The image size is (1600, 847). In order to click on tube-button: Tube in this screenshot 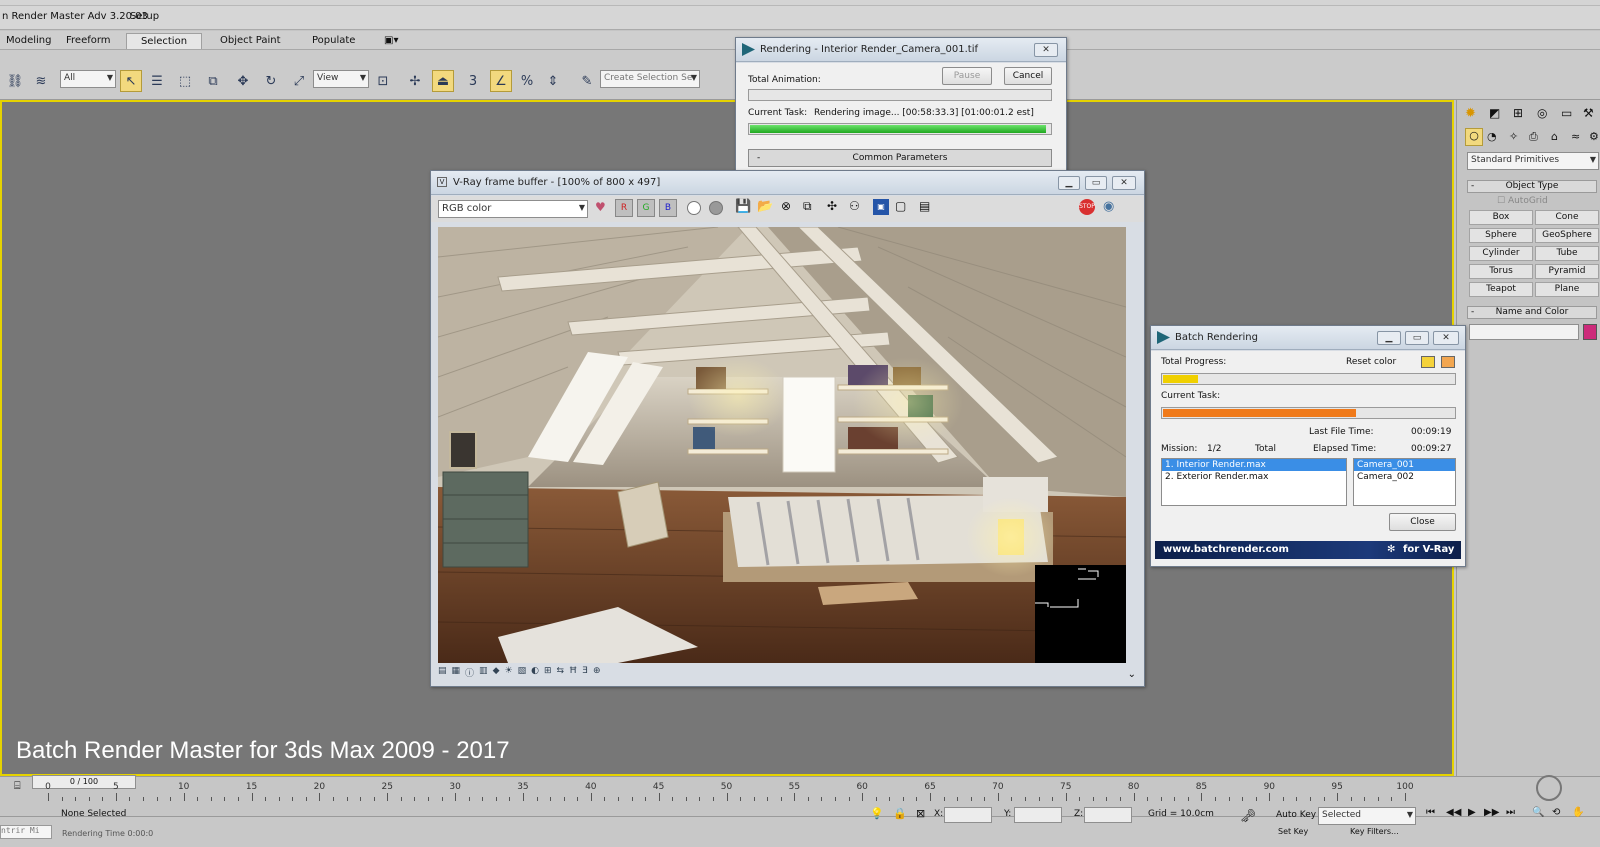, I will do `click(1567, 253)`.